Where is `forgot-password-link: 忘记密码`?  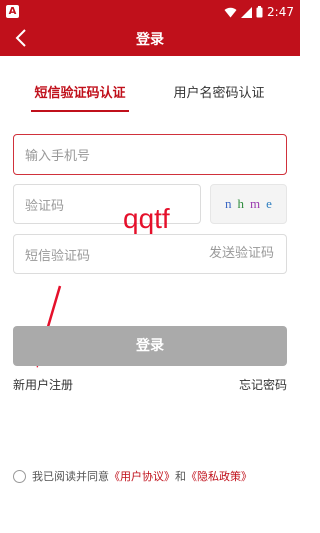 forgot-password-link: 忘记密码 is located at coordinates (263, 384).